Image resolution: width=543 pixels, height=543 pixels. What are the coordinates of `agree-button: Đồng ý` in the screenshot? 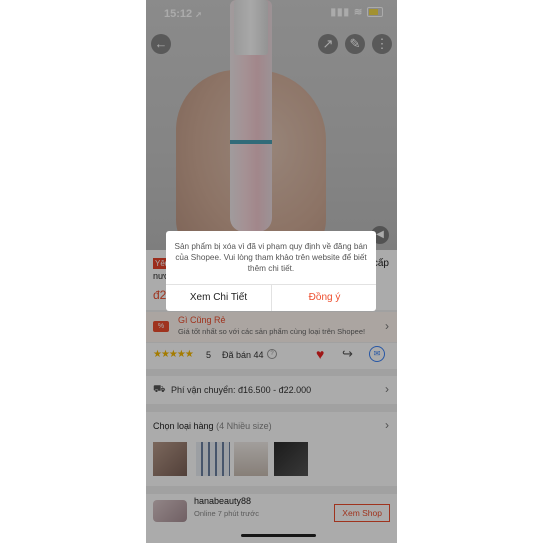 It's located at (324, 298).